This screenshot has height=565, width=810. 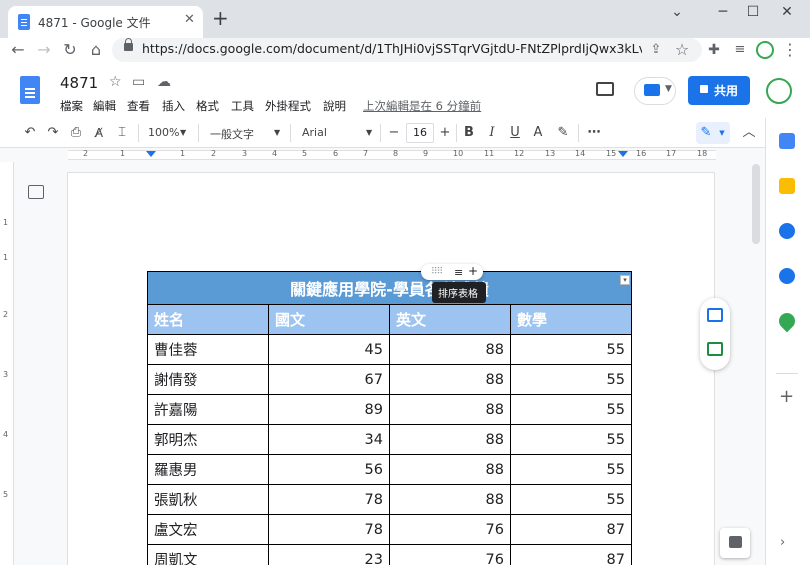 I want to click on expand-panel-icon: ›, so click(x=782, y=542).